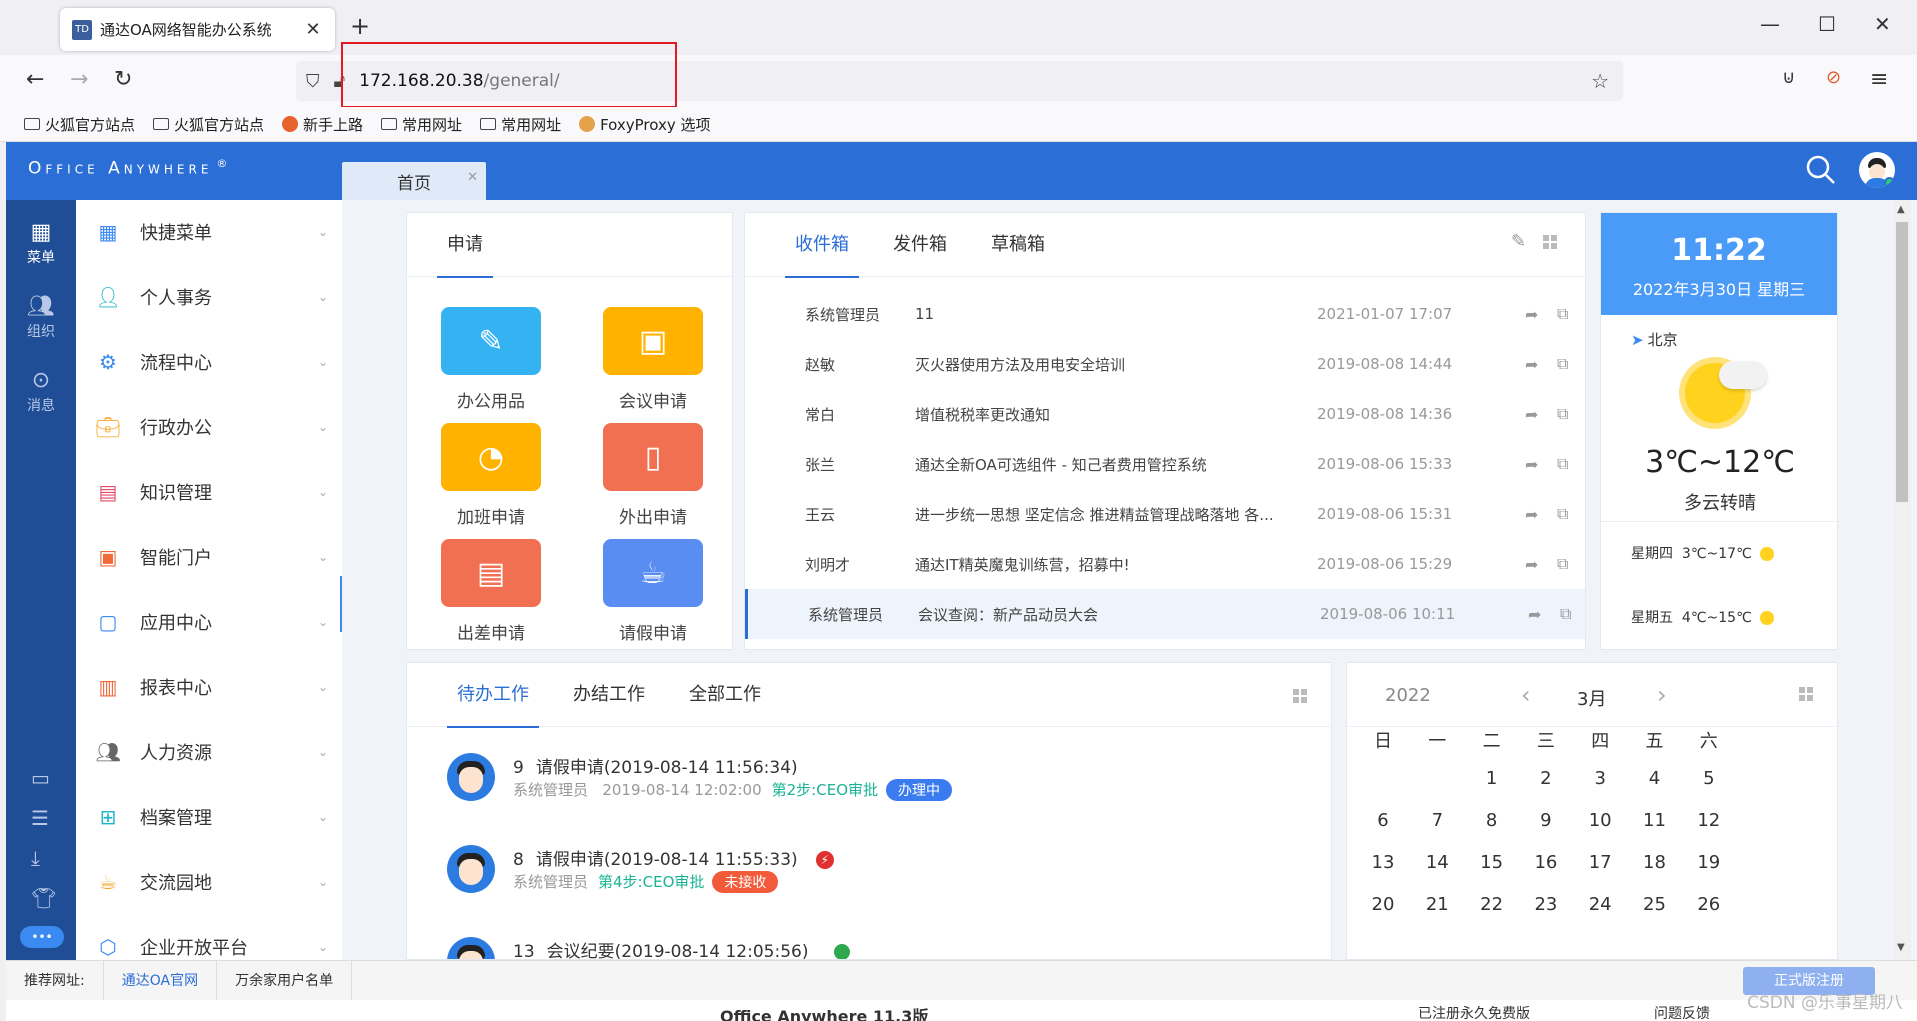  I want to click on back-icon: ←, so click(35, 79).